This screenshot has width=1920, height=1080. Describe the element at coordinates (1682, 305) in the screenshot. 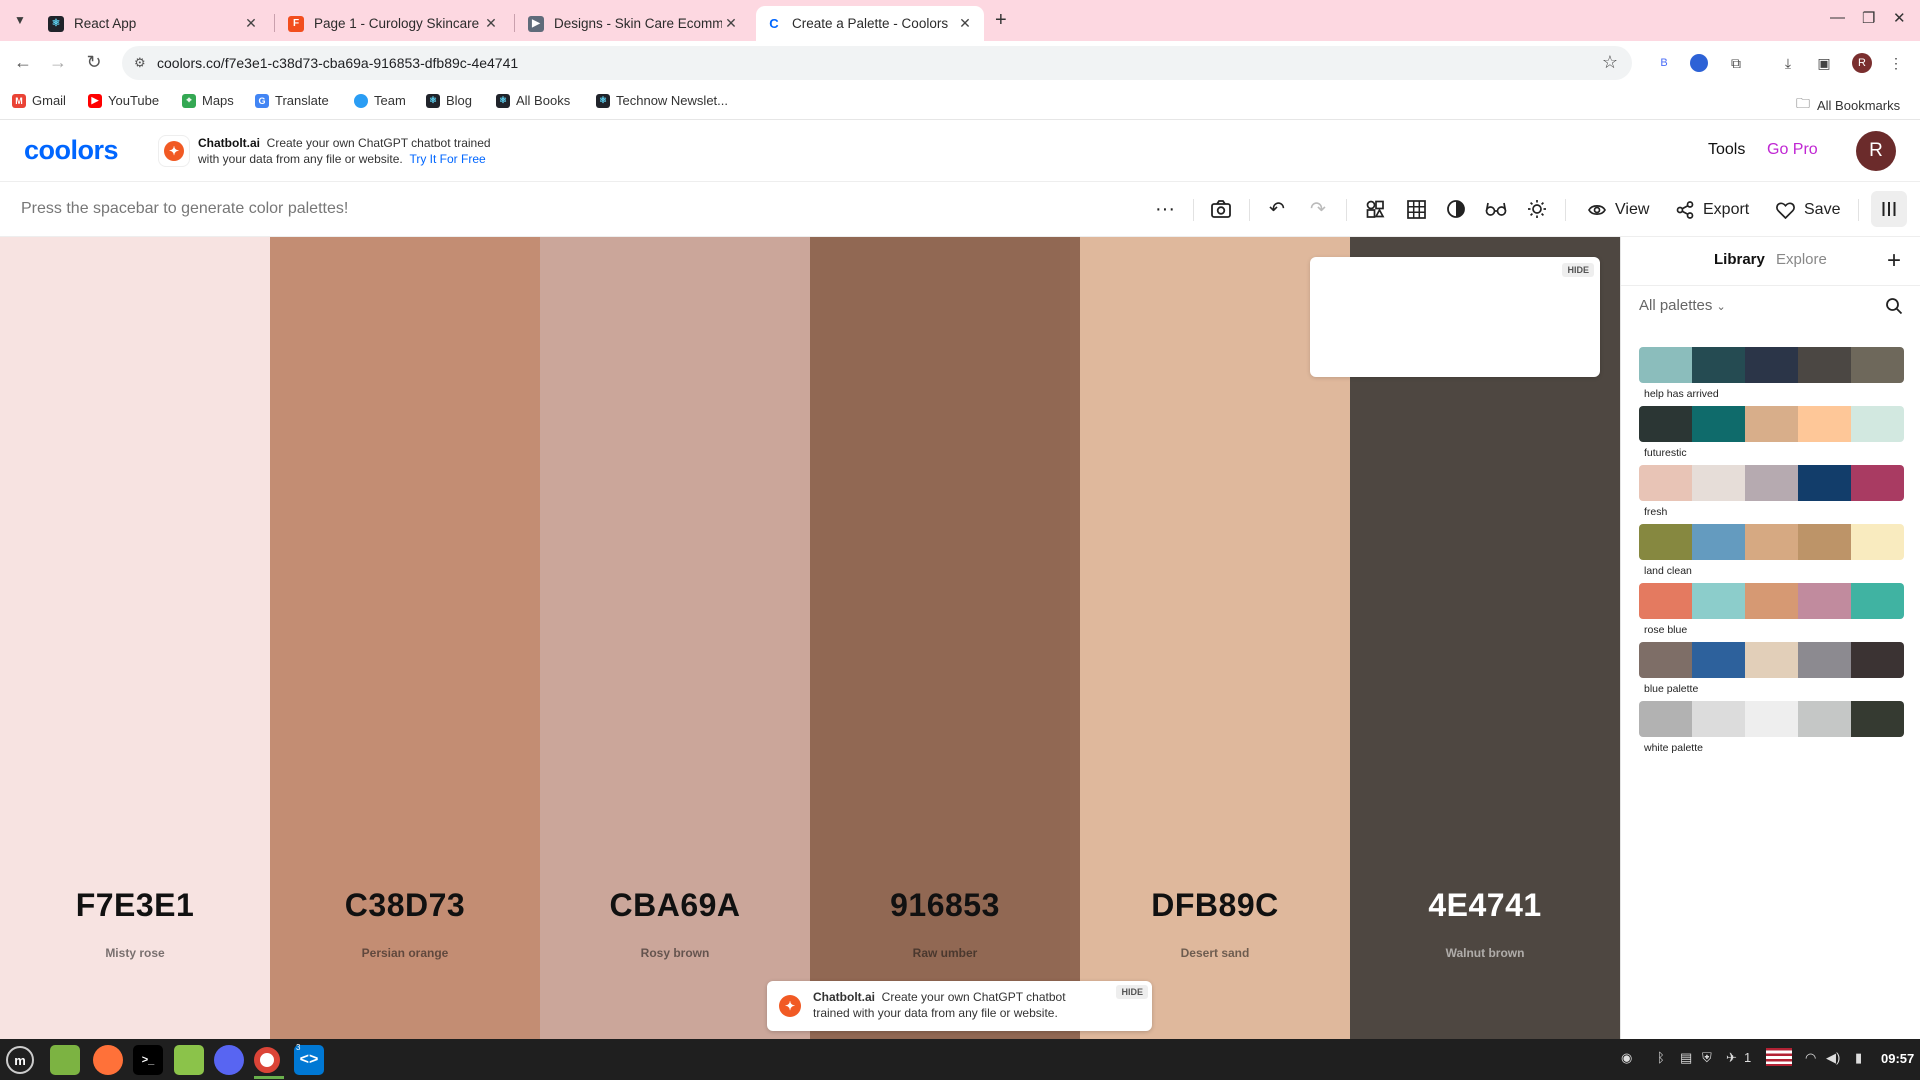

I see `palette-filter-dropdown: All palettes ⌄` at that location.